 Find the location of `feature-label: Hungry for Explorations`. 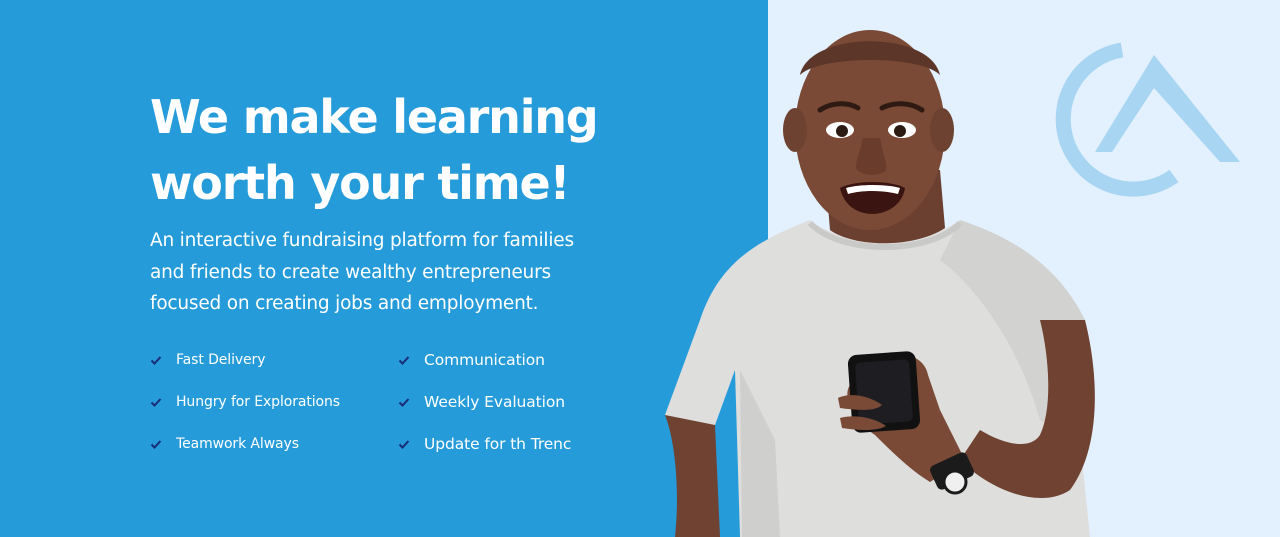

feature-label: Hungry for Explorations is located at coordinates (258, 402).